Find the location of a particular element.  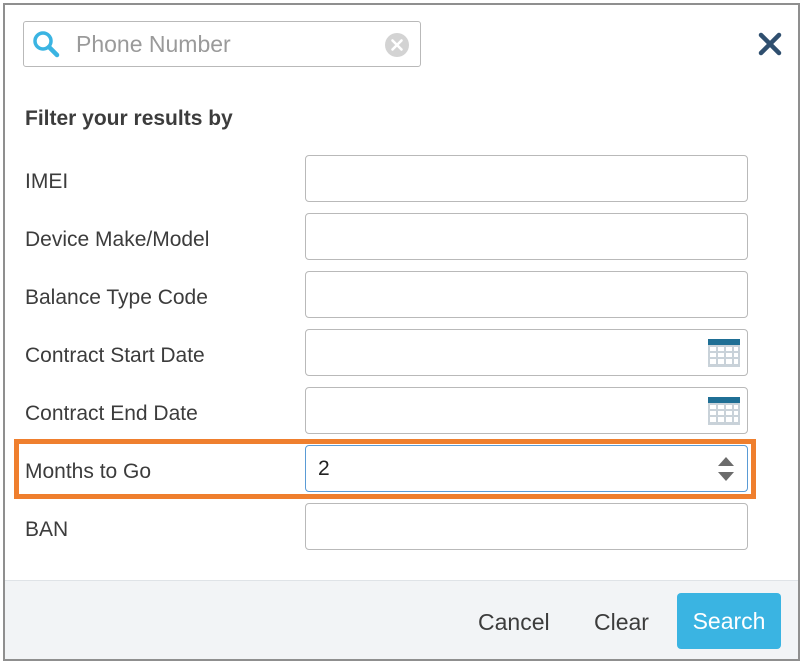

filter-heading: Filter your results by is located at coordinates (129, 118).